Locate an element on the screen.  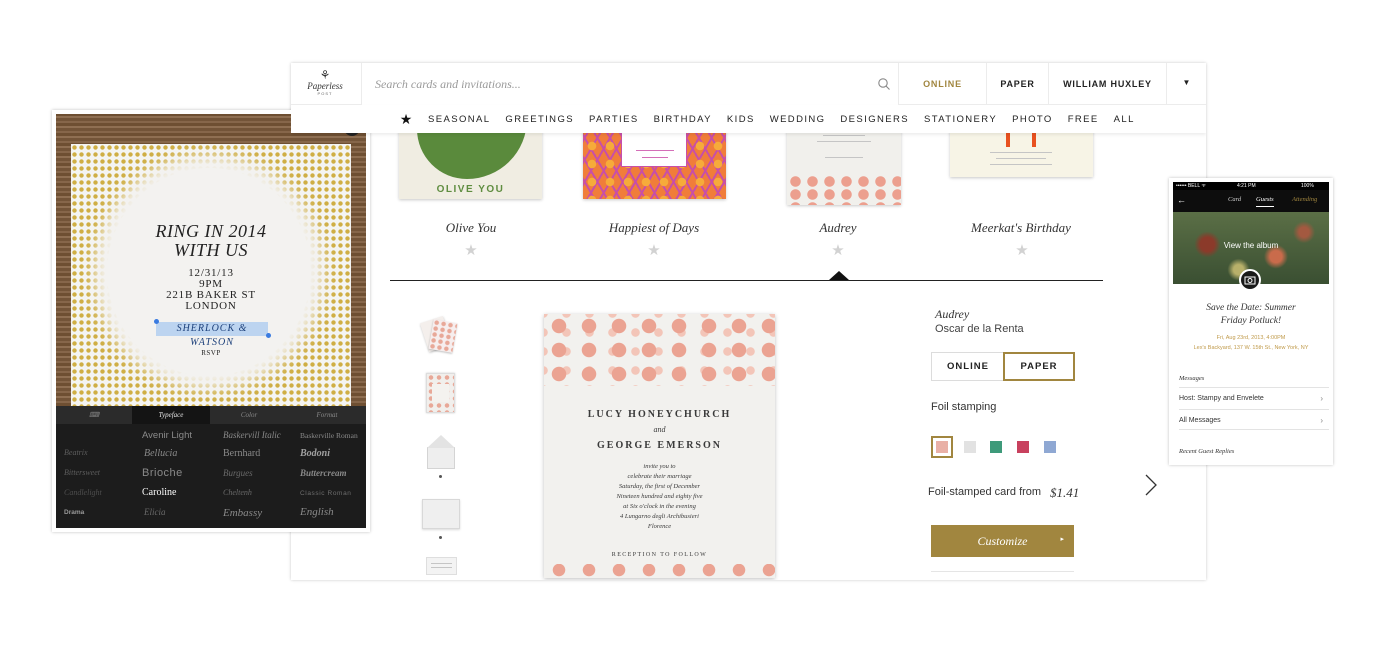
card-name-olive-you: Olive You is located at coordinates (471, 228).